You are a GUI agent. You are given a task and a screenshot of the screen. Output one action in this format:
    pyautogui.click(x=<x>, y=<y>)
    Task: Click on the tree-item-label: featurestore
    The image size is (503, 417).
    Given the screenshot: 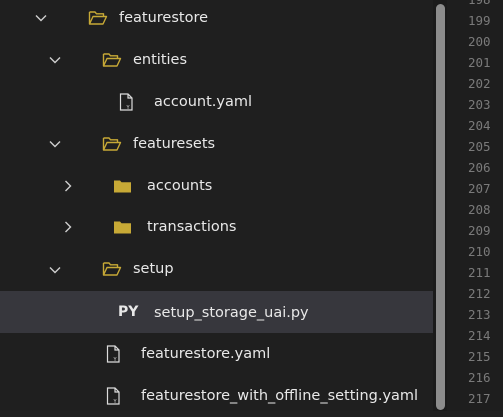 What is the action you would take?
    pyautogui.click(x=164, y=18)
    